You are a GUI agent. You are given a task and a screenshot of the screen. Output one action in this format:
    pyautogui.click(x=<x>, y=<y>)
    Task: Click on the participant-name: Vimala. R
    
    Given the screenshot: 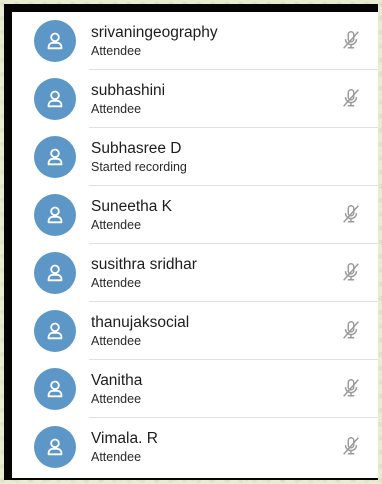 What is the action you would take?
    pyautogui.click(x=124, y=438)
    